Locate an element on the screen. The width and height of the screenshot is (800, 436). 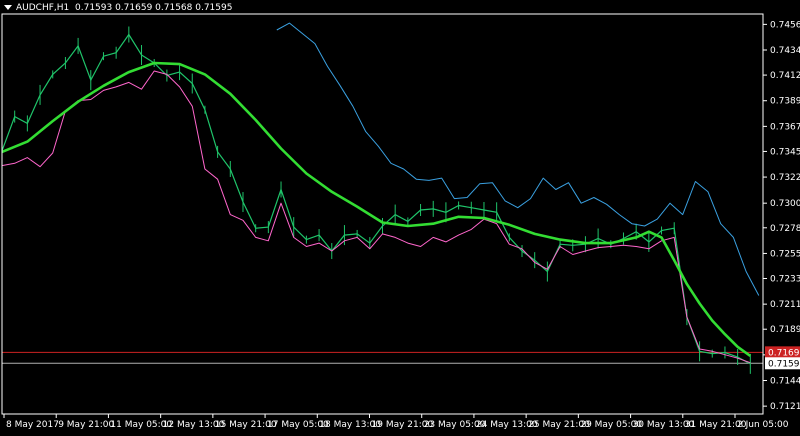
y-tick-label: 0.72784 is located at coordinates (785, 229).